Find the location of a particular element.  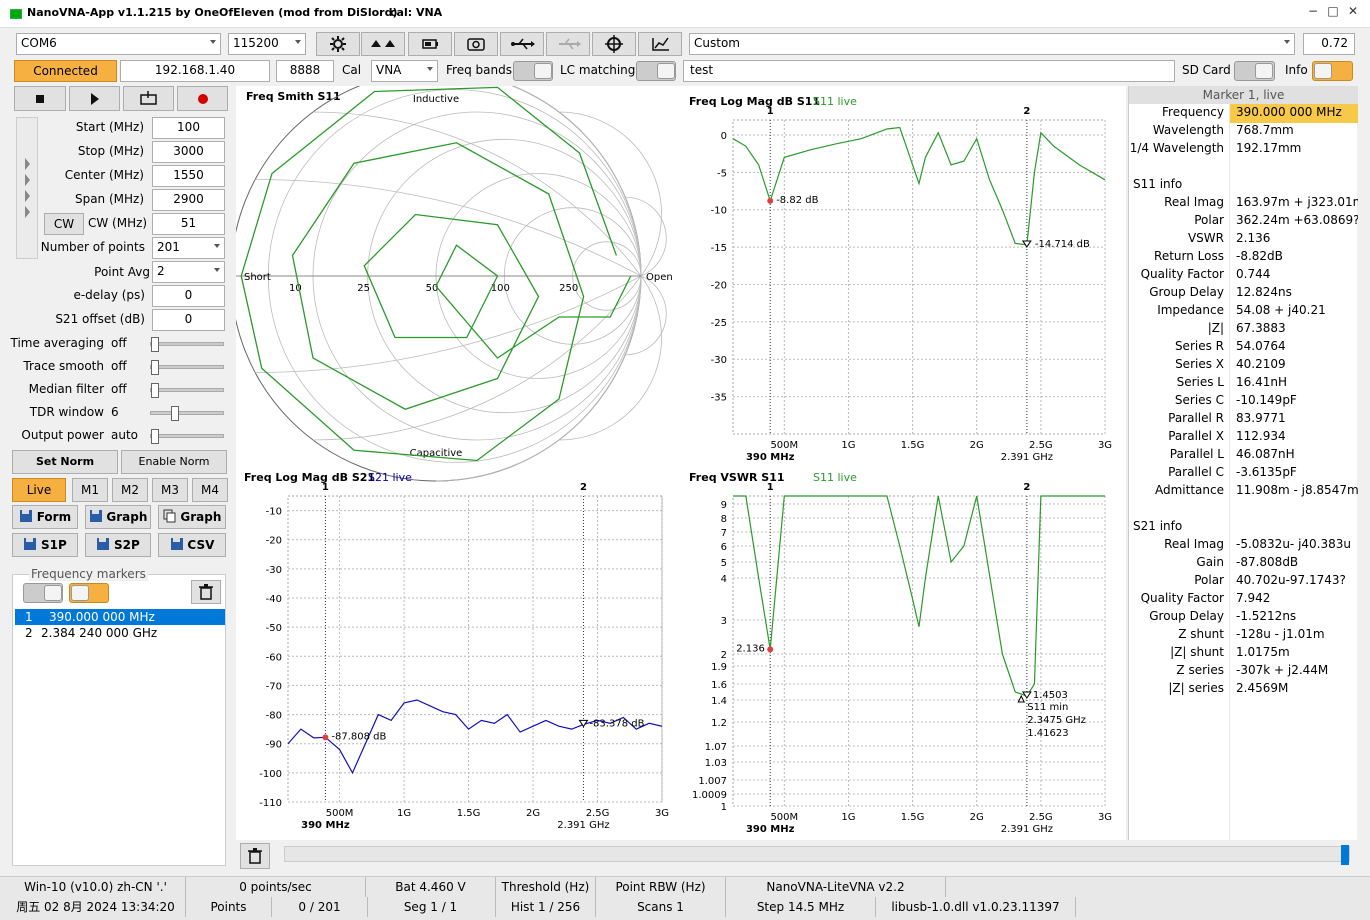

baud-select: 115200 is located at coordinates (267, 44).